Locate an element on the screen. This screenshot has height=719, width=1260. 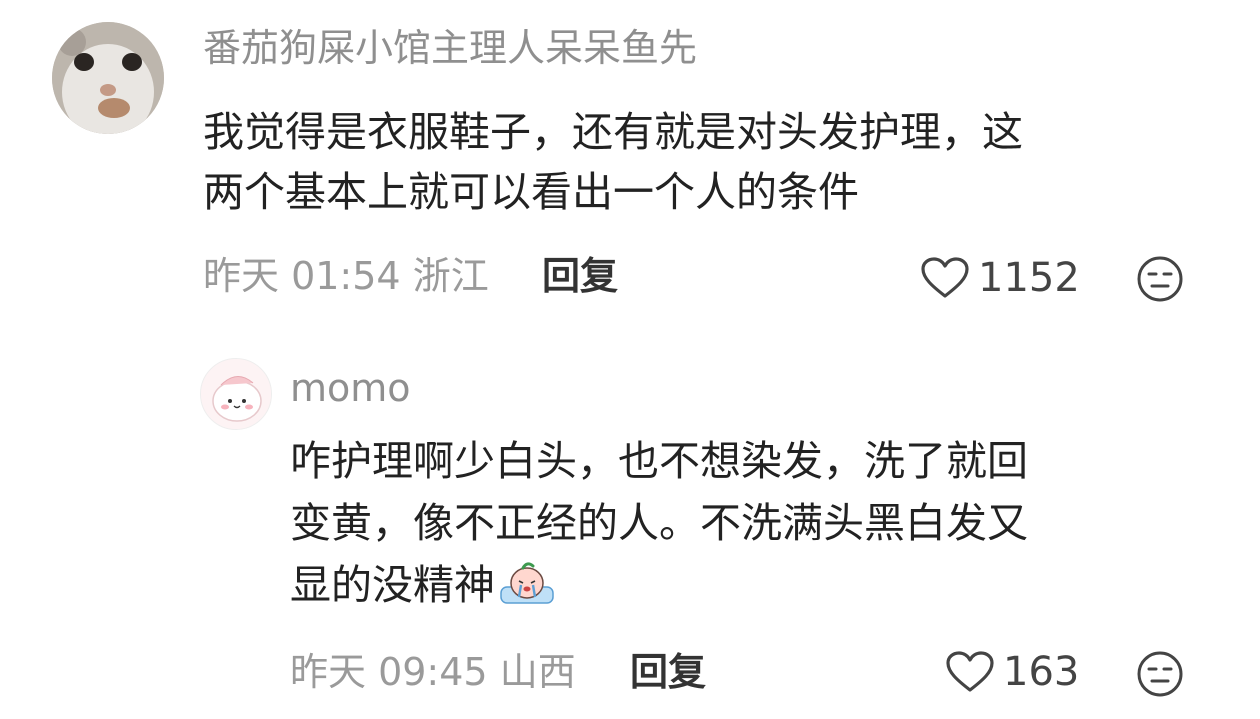
comment-meta: 昨天 09:45 山西 is located at coordinates (433, 672).